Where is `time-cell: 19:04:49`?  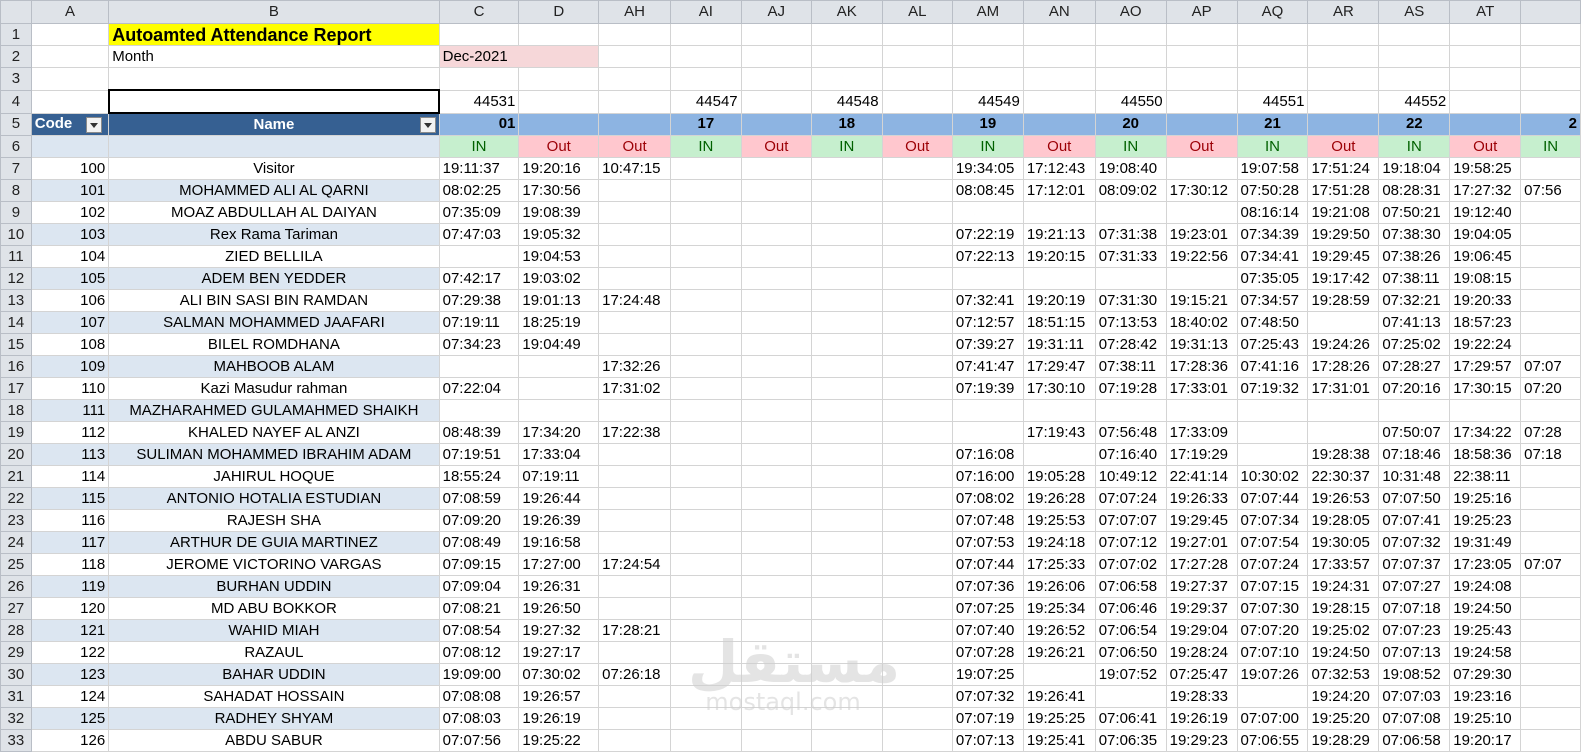
time-cell: 19:04:49 is located at coordinates (559, 344).